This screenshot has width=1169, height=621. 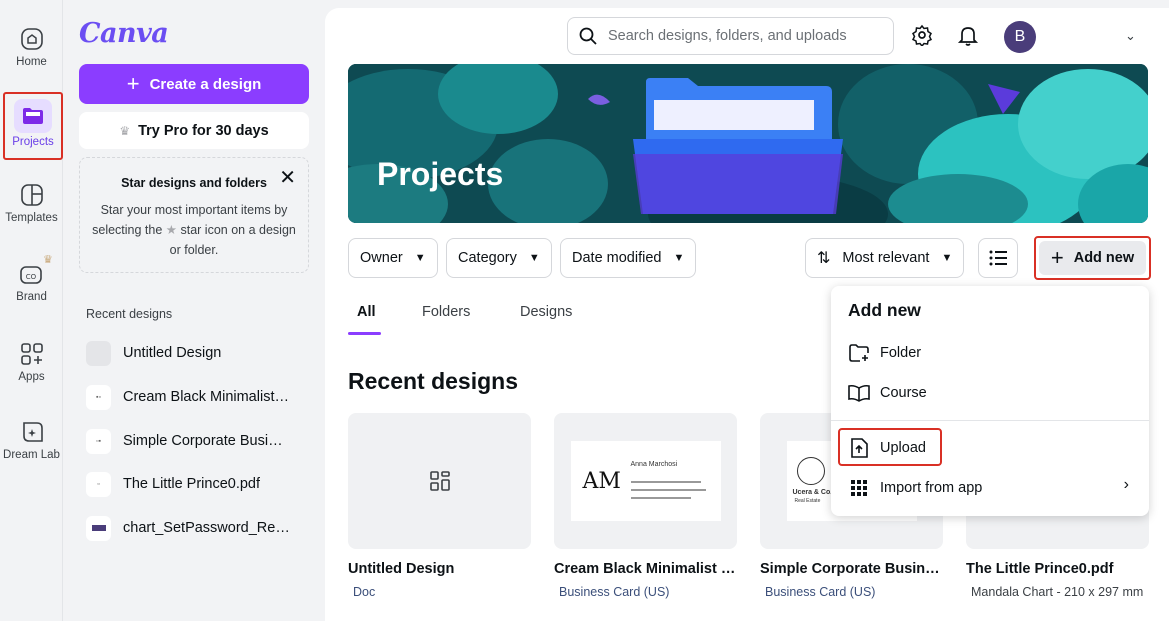 What do you see at coordinates (364, 333) in the screenshot?
I see `active-tab-indicator` at bounding box center [364, 333].